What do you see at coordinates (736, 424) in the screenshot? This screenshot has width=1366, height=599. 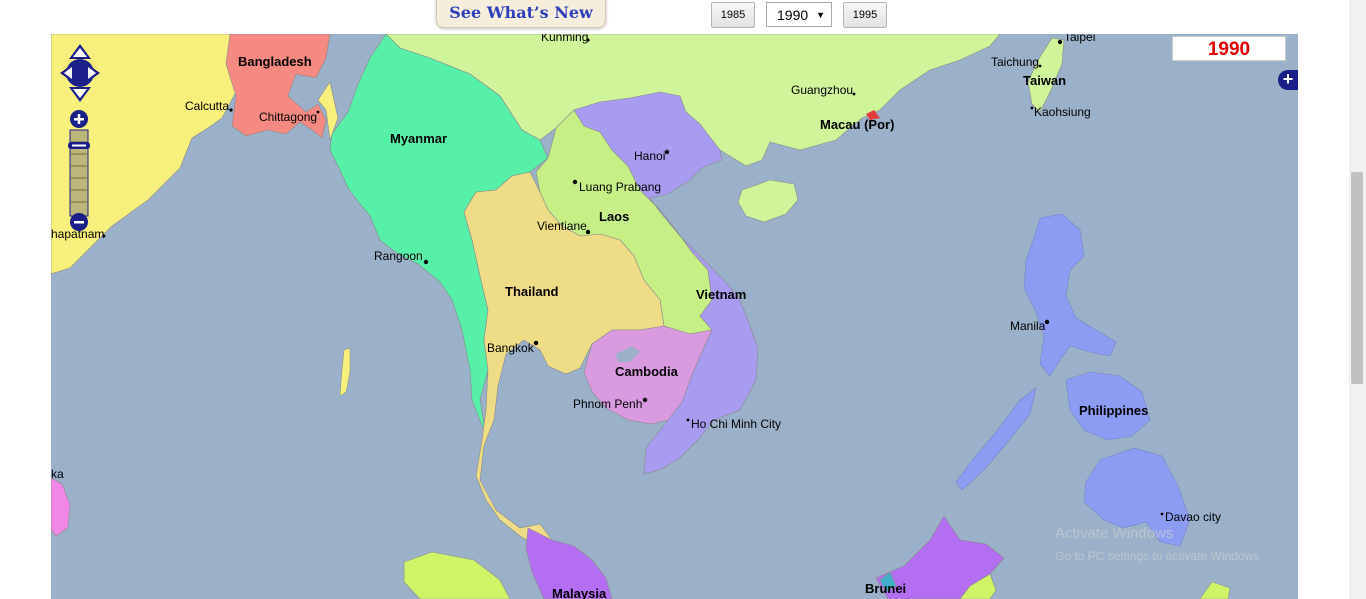 I see `city-ho-chi-minh: Ho Chi Minh City` at bounding box center [736, 424].